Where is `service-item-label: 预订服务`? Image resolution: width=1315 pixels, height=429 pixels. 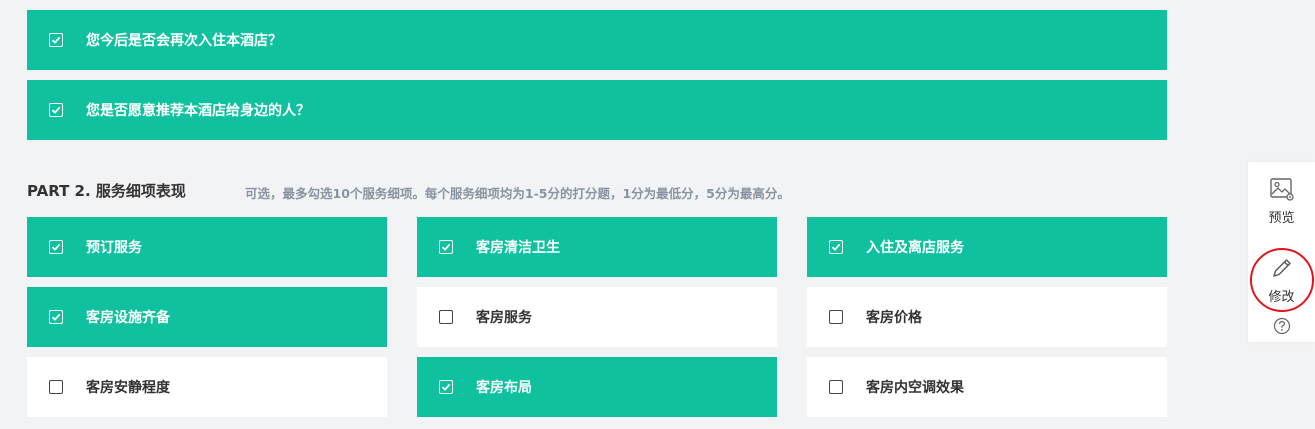 service-item-label: 预订服务 is located at coordinates (114, 248).